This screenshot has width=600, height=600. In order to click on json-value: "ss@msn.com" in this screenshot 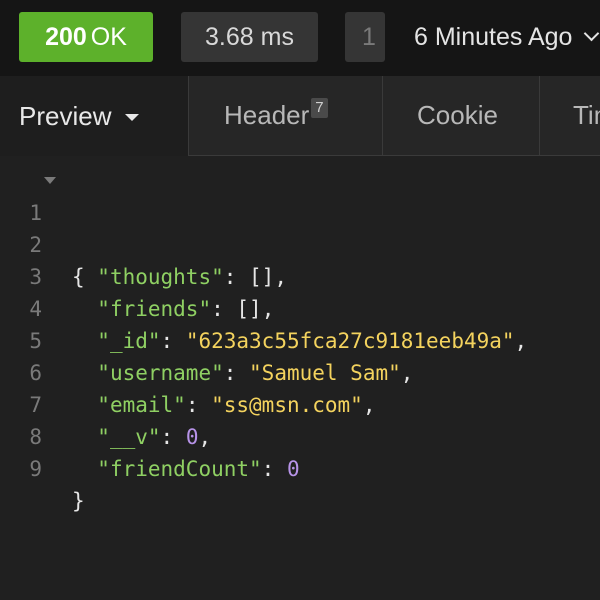, I will do `click(287, 405)`.